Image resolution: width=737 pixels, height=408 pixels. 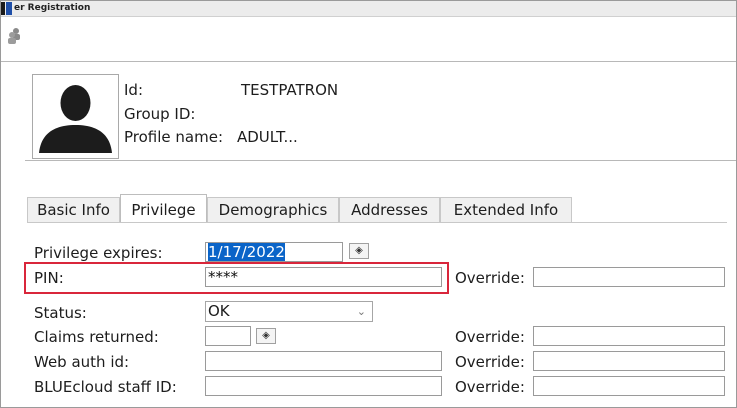 I want to click on title-bar: er Registration, so click(x=368, y=9).